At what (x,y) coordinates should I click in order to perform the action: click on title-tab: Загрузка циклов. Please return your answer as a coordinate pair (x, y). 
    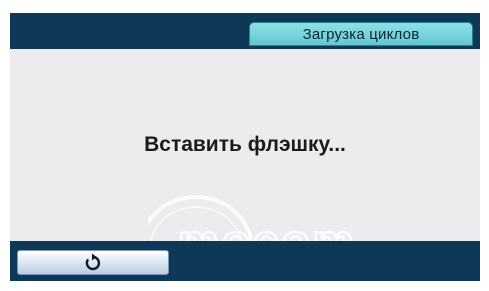
    Looking at the image, I should click on (361, 34).